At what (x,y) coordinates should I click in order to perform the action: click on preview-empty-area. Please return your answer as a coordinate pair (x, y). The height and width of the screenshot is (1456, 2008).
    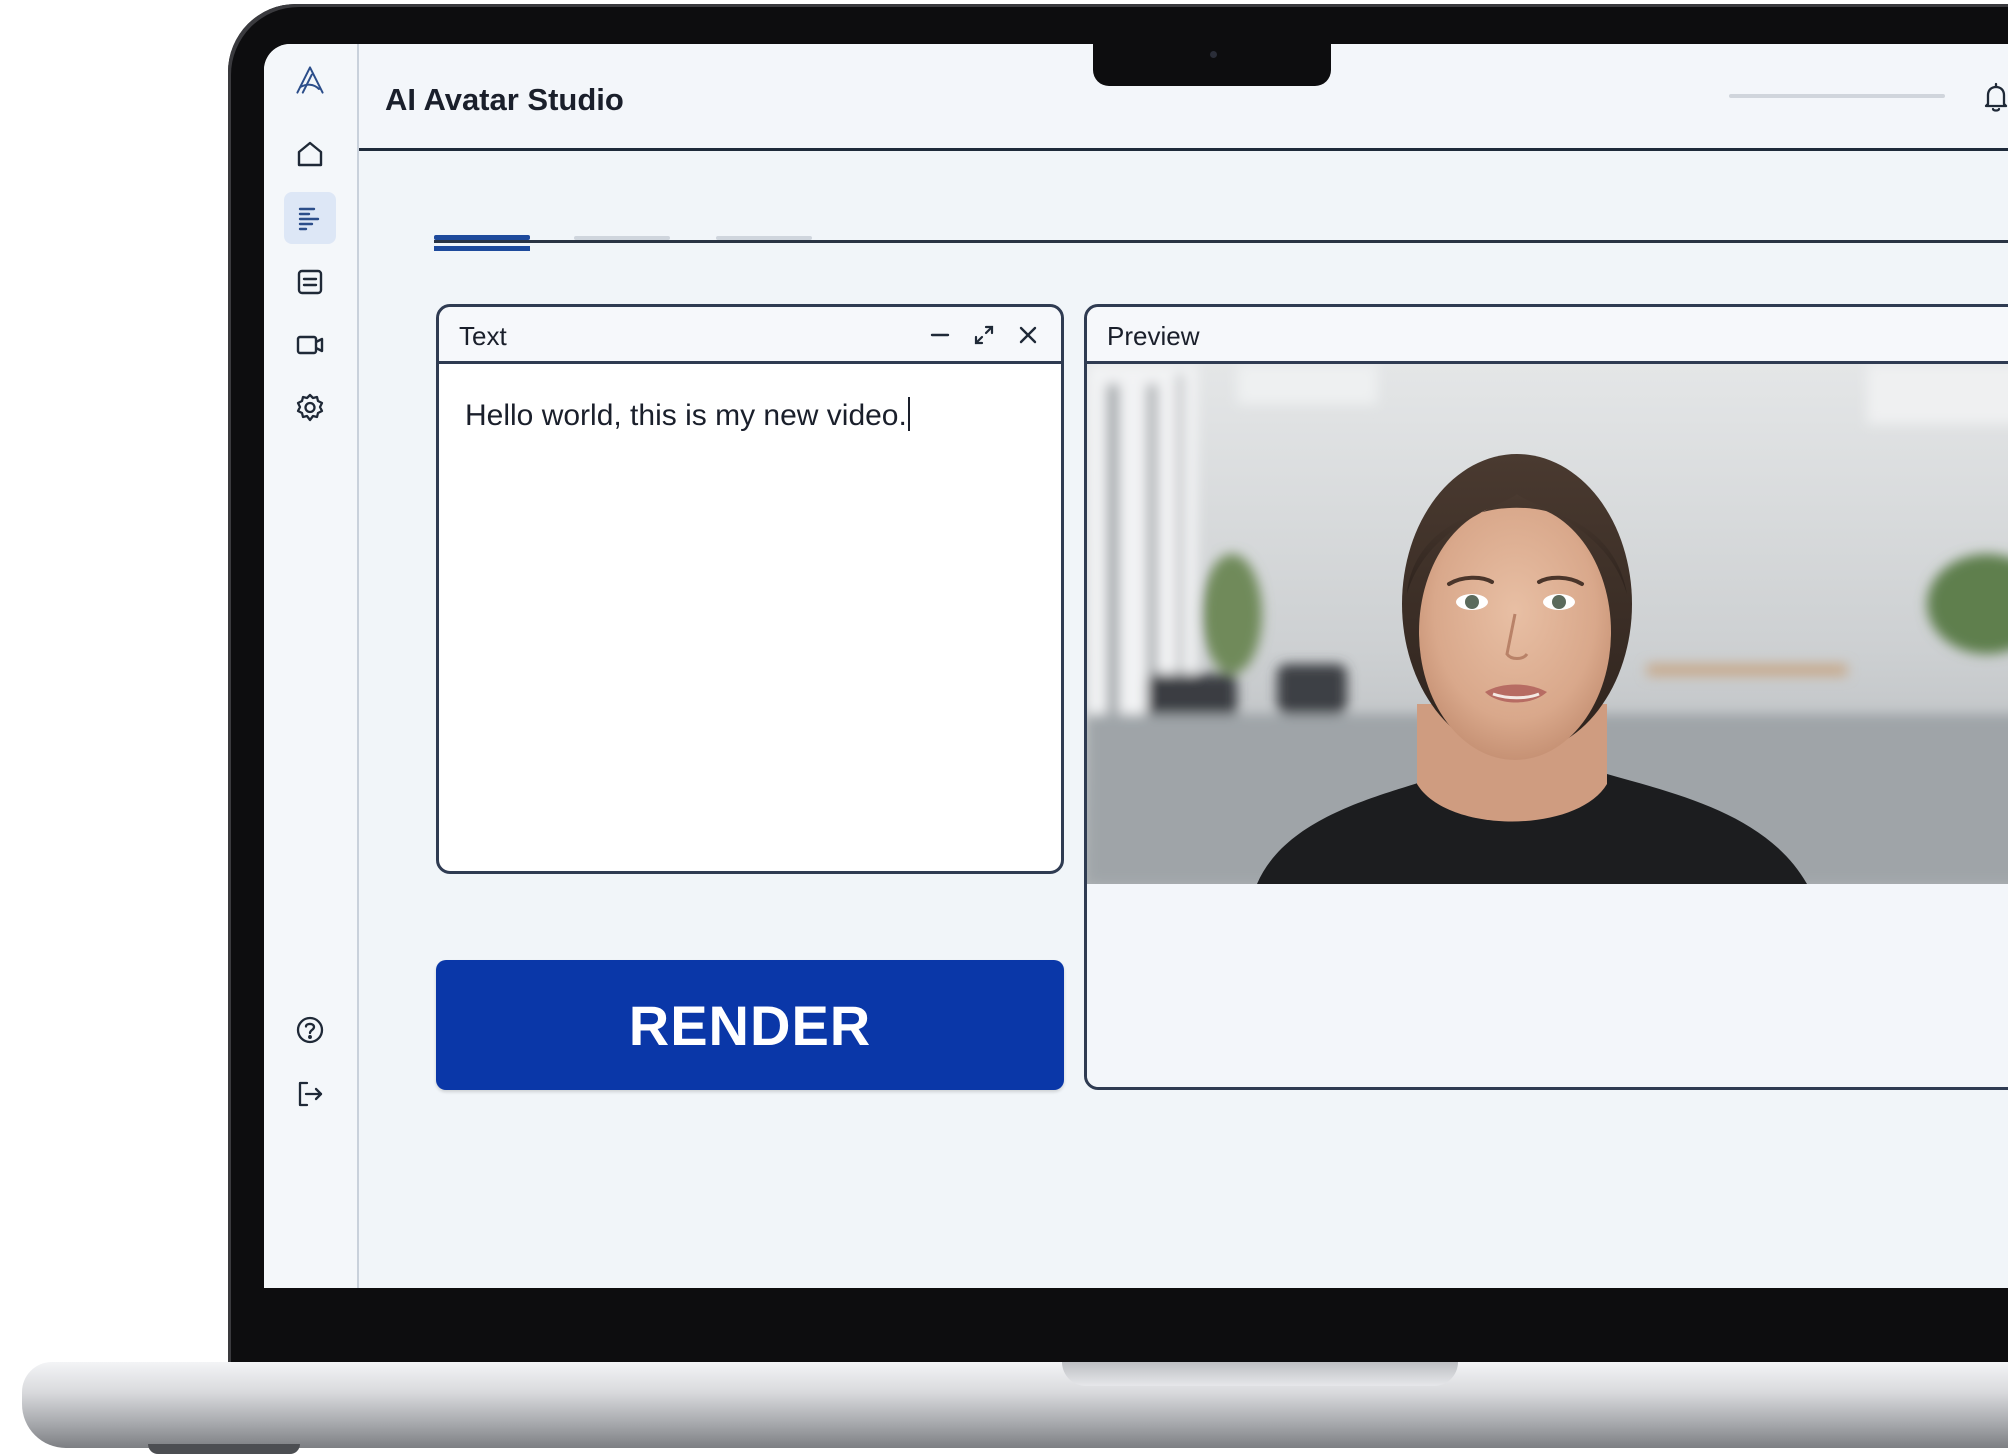
    Looking at the image, I should click on (1547, 985).